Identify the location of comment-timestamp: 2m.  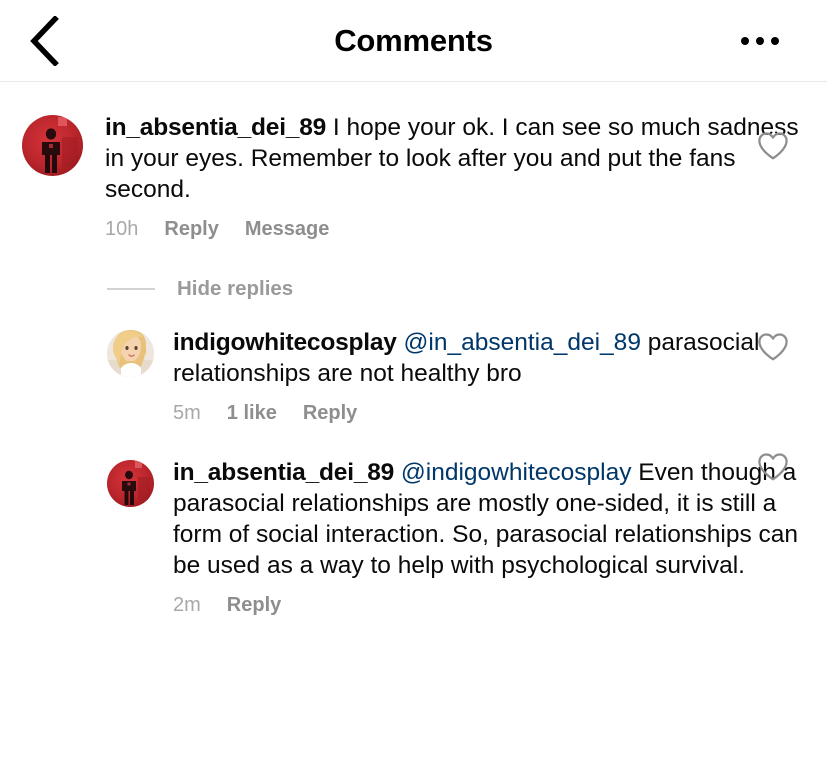
(187, 605).